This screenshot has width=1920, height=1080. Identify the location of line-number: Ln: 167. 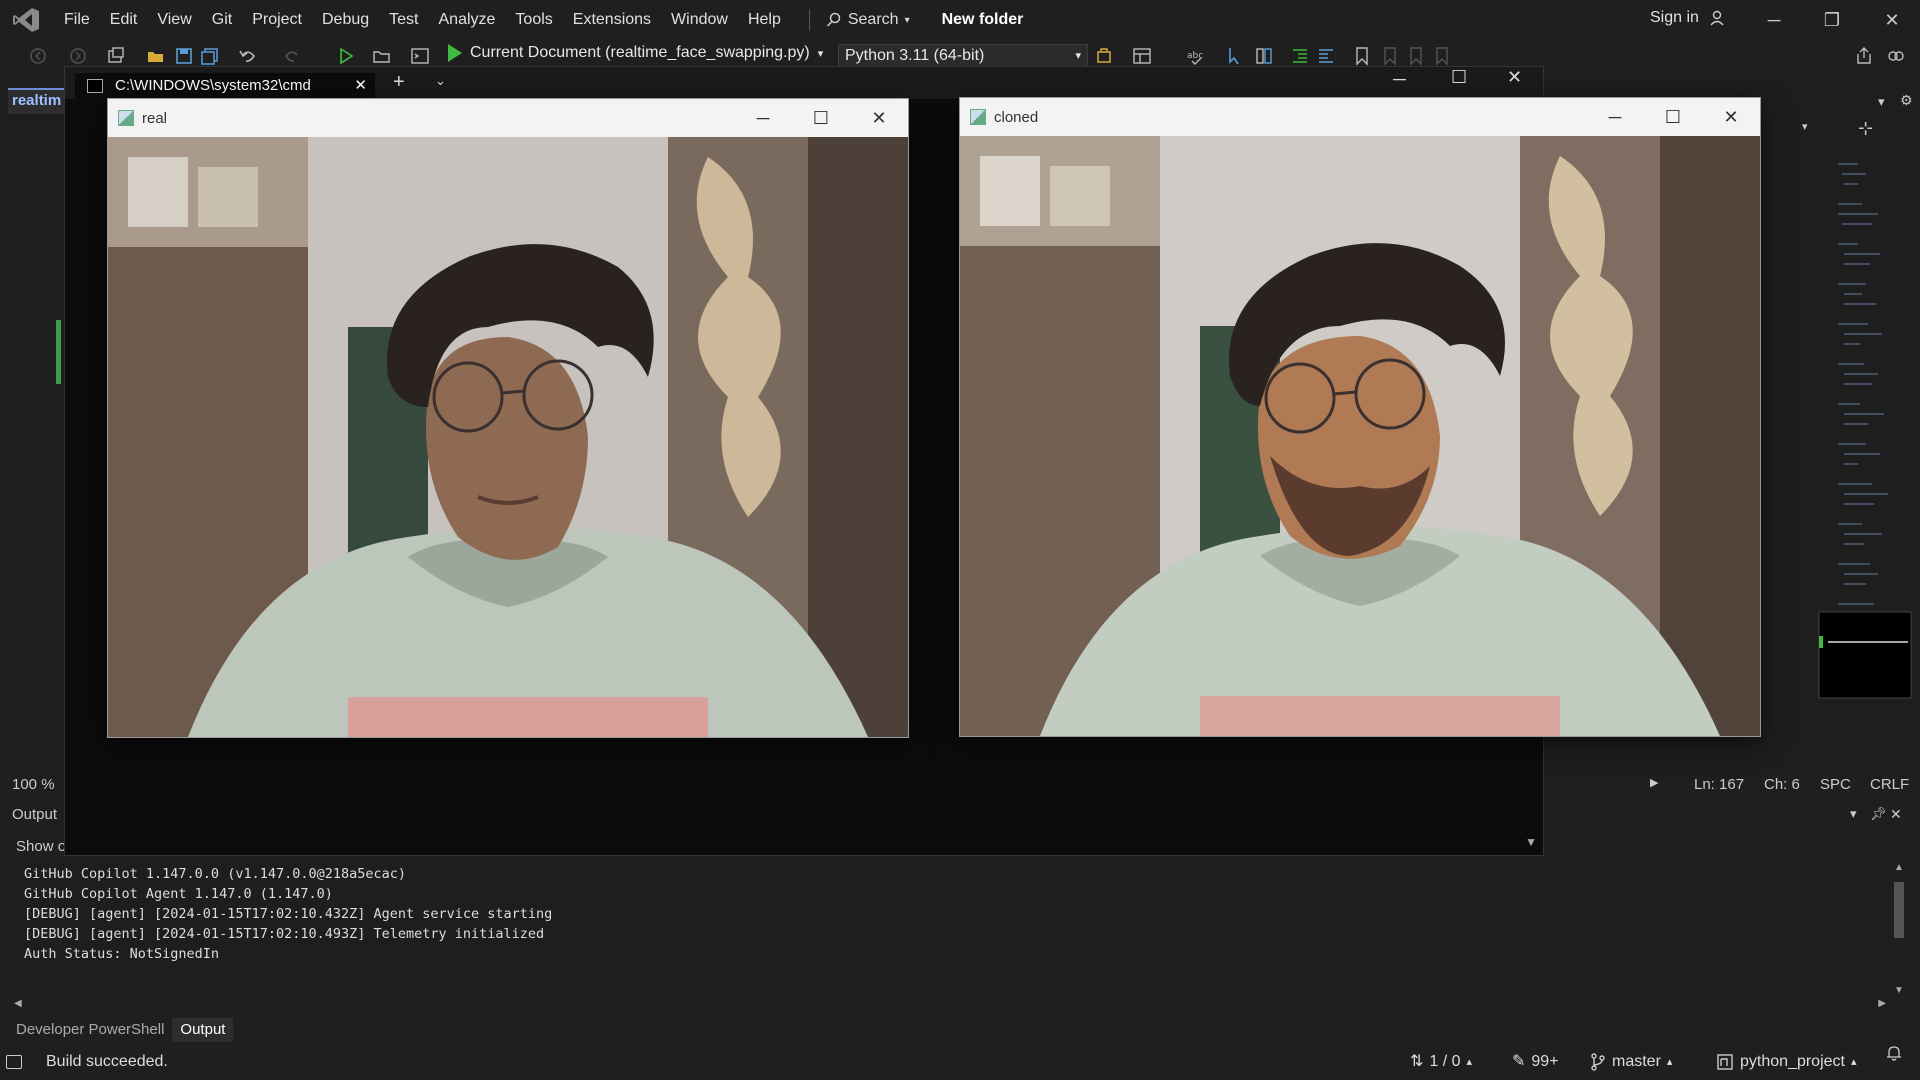
(1719, 784).